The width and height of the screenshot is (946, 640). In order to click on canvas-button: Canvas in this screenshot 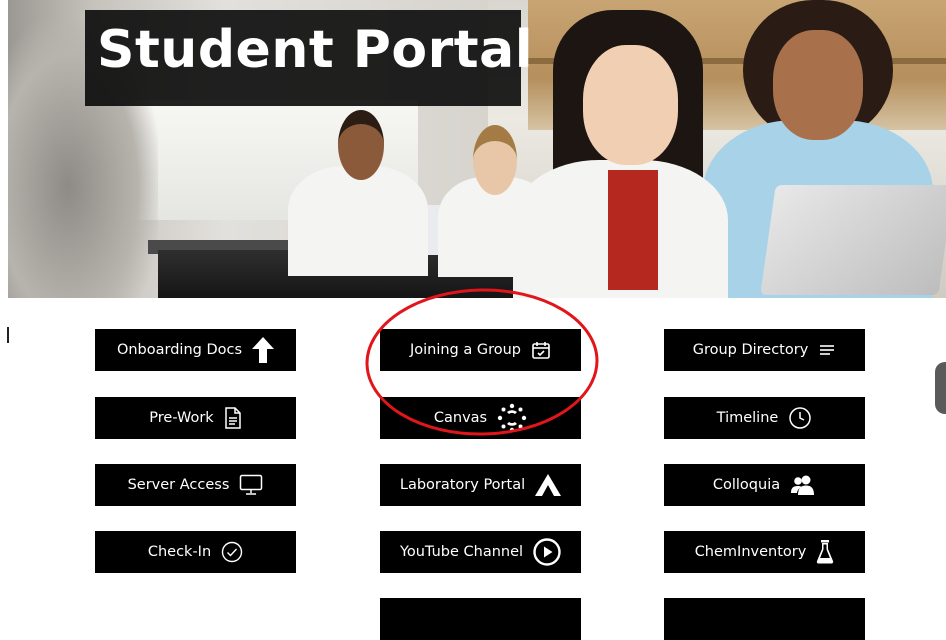, I will do `click(480, 418)`.